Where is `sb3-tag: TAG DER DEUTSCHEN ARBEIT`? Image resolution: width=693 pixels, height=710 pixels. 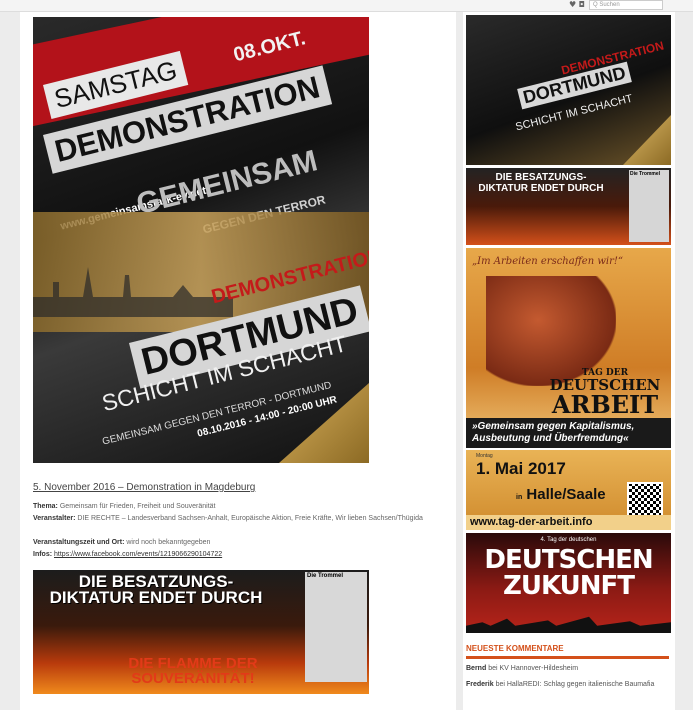 sb3-tag: TAG DER DEUTSCHEN ARBEIT is located at coordinates (605, 392).